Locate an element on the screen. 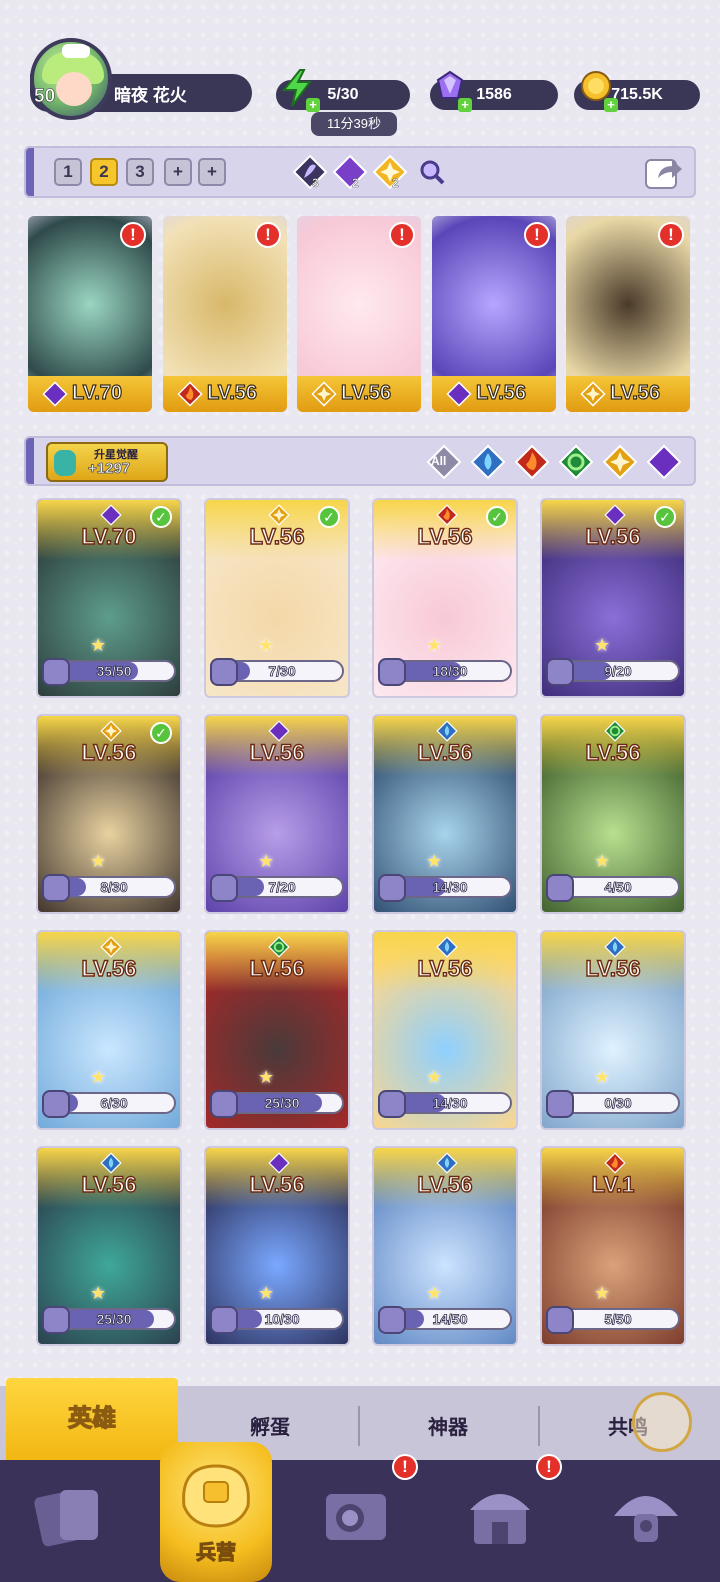 This screenshot has height=1582, width=720. hero-card: LV.56 ★ 7/20 is located at coordinates (277, 814).